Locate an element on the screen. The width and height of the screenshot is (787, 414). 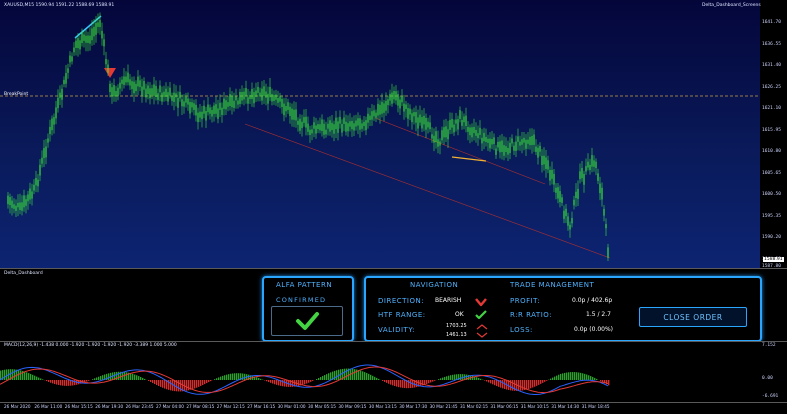
time-tick: 31 Mar 14:30 is located at coordinates (565, 406).